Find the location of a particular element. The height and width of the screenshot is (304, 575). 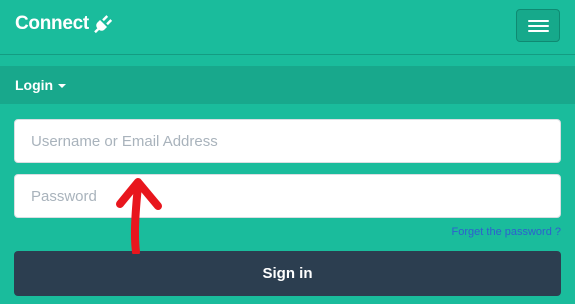

hamburger-menu-button is located at coordinates (538, 25).